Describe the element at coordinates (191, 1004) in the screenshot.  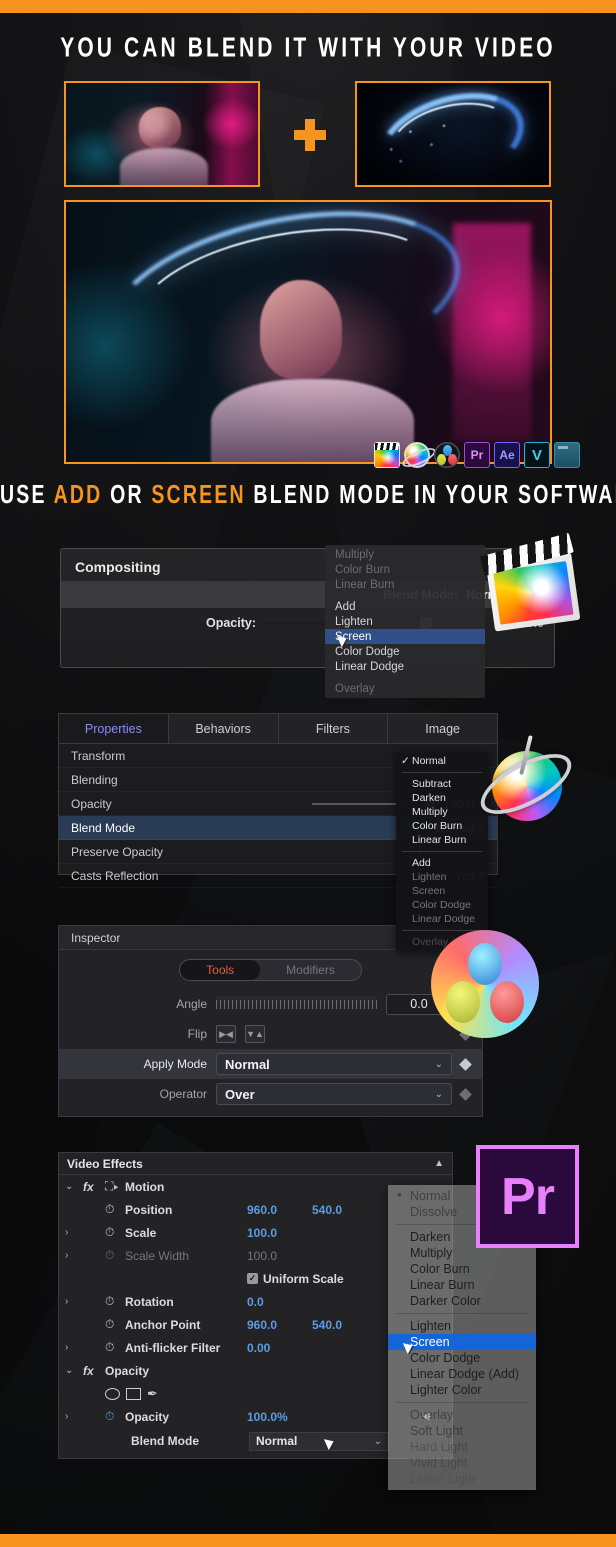
I see `angle-label: Angle` at that location.